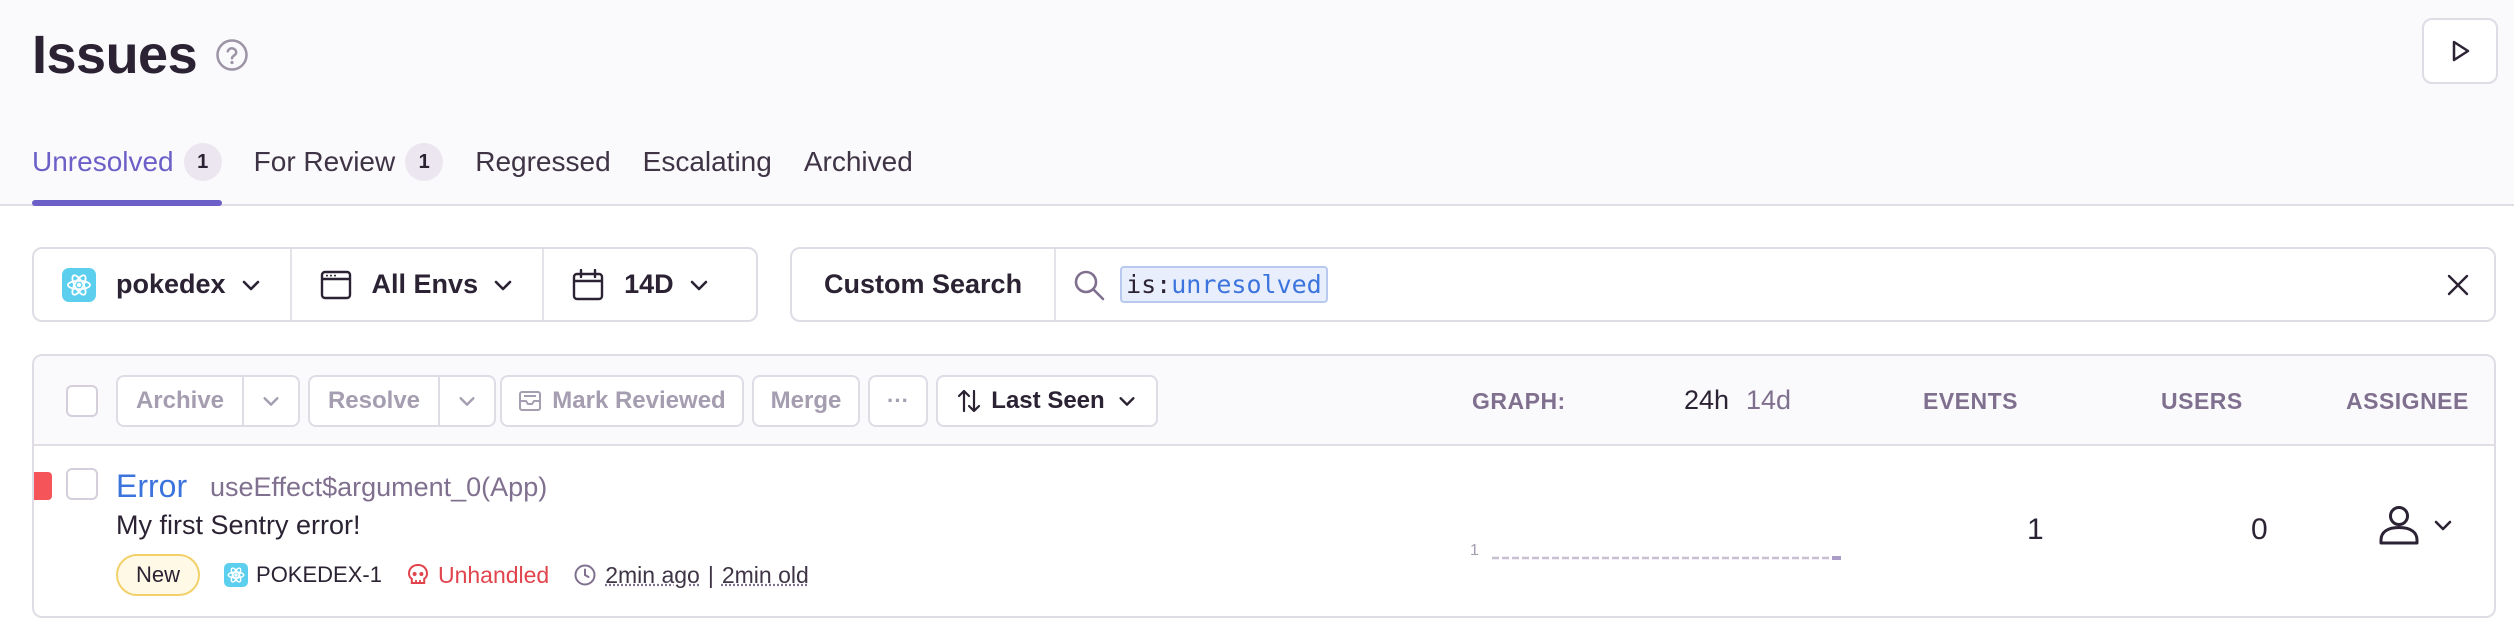  Describe the element at coordinates (103, 161) in the screenshot. I see `tab-label: Unresolved` at that location.